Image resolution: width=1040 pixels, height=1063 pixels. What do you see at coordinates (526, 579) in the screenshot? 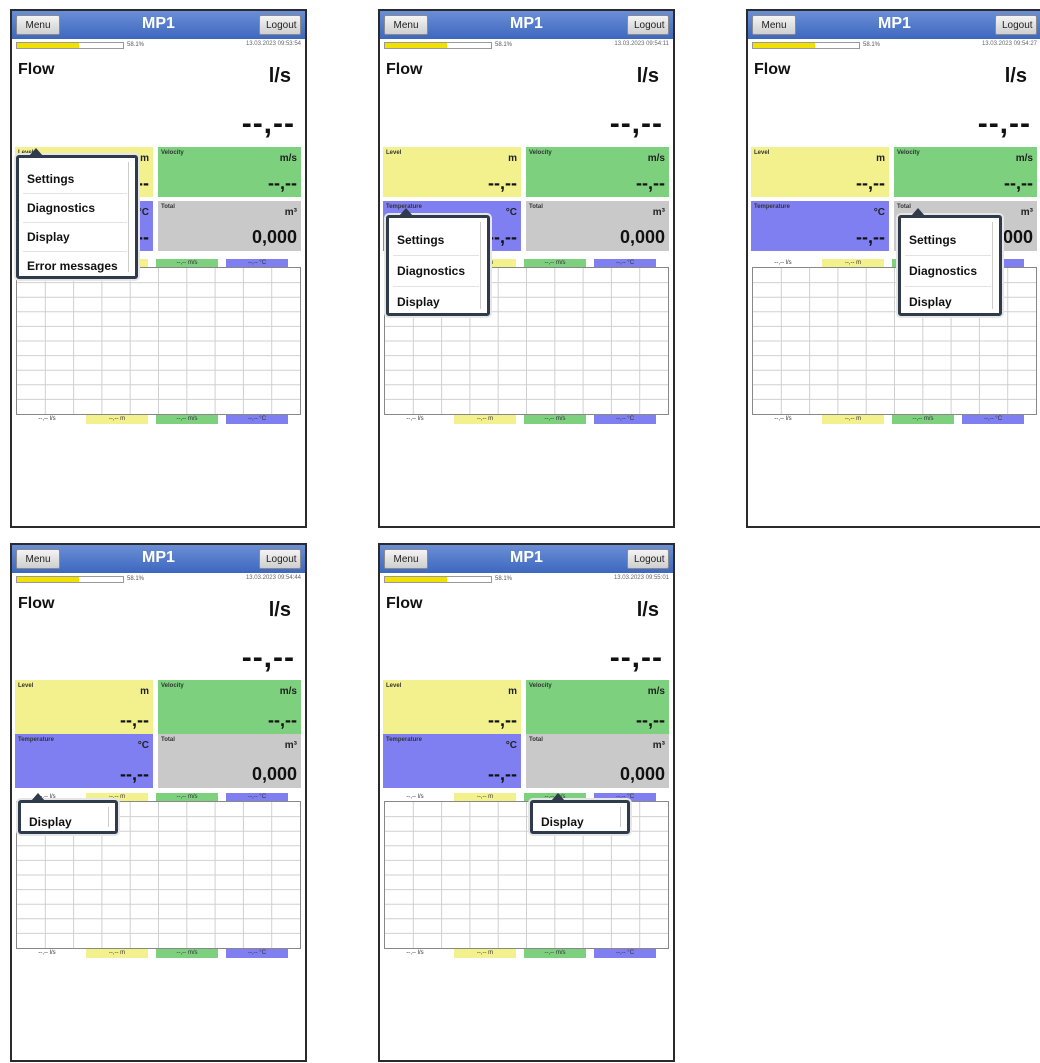
I see `status-row: 58.1% 13.03.2023 09:55:01` at bounding box center [526, 579].